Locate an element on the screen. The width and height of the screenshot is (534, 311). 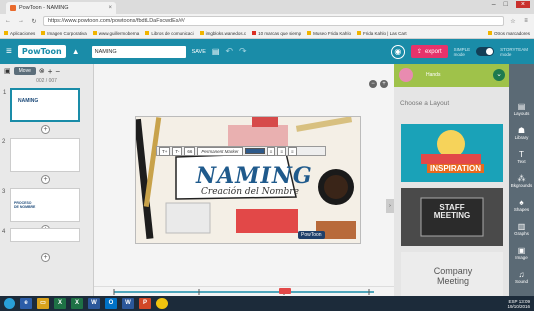
remove-slide-icon: − is located at coordinates (57, 71).